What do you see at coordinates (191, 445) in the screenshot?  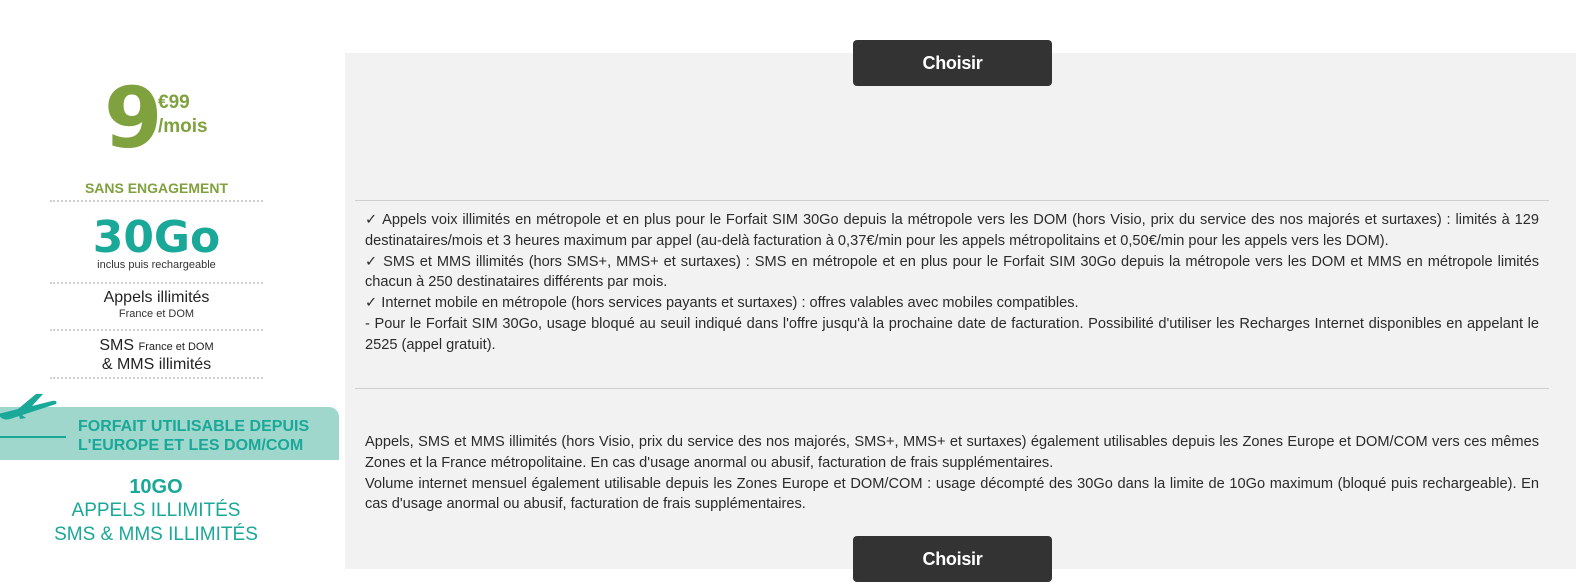 I see `roaming-banner-line2: L'EUROPE ET LES DOM/COM` at bounding box center [191, 445].